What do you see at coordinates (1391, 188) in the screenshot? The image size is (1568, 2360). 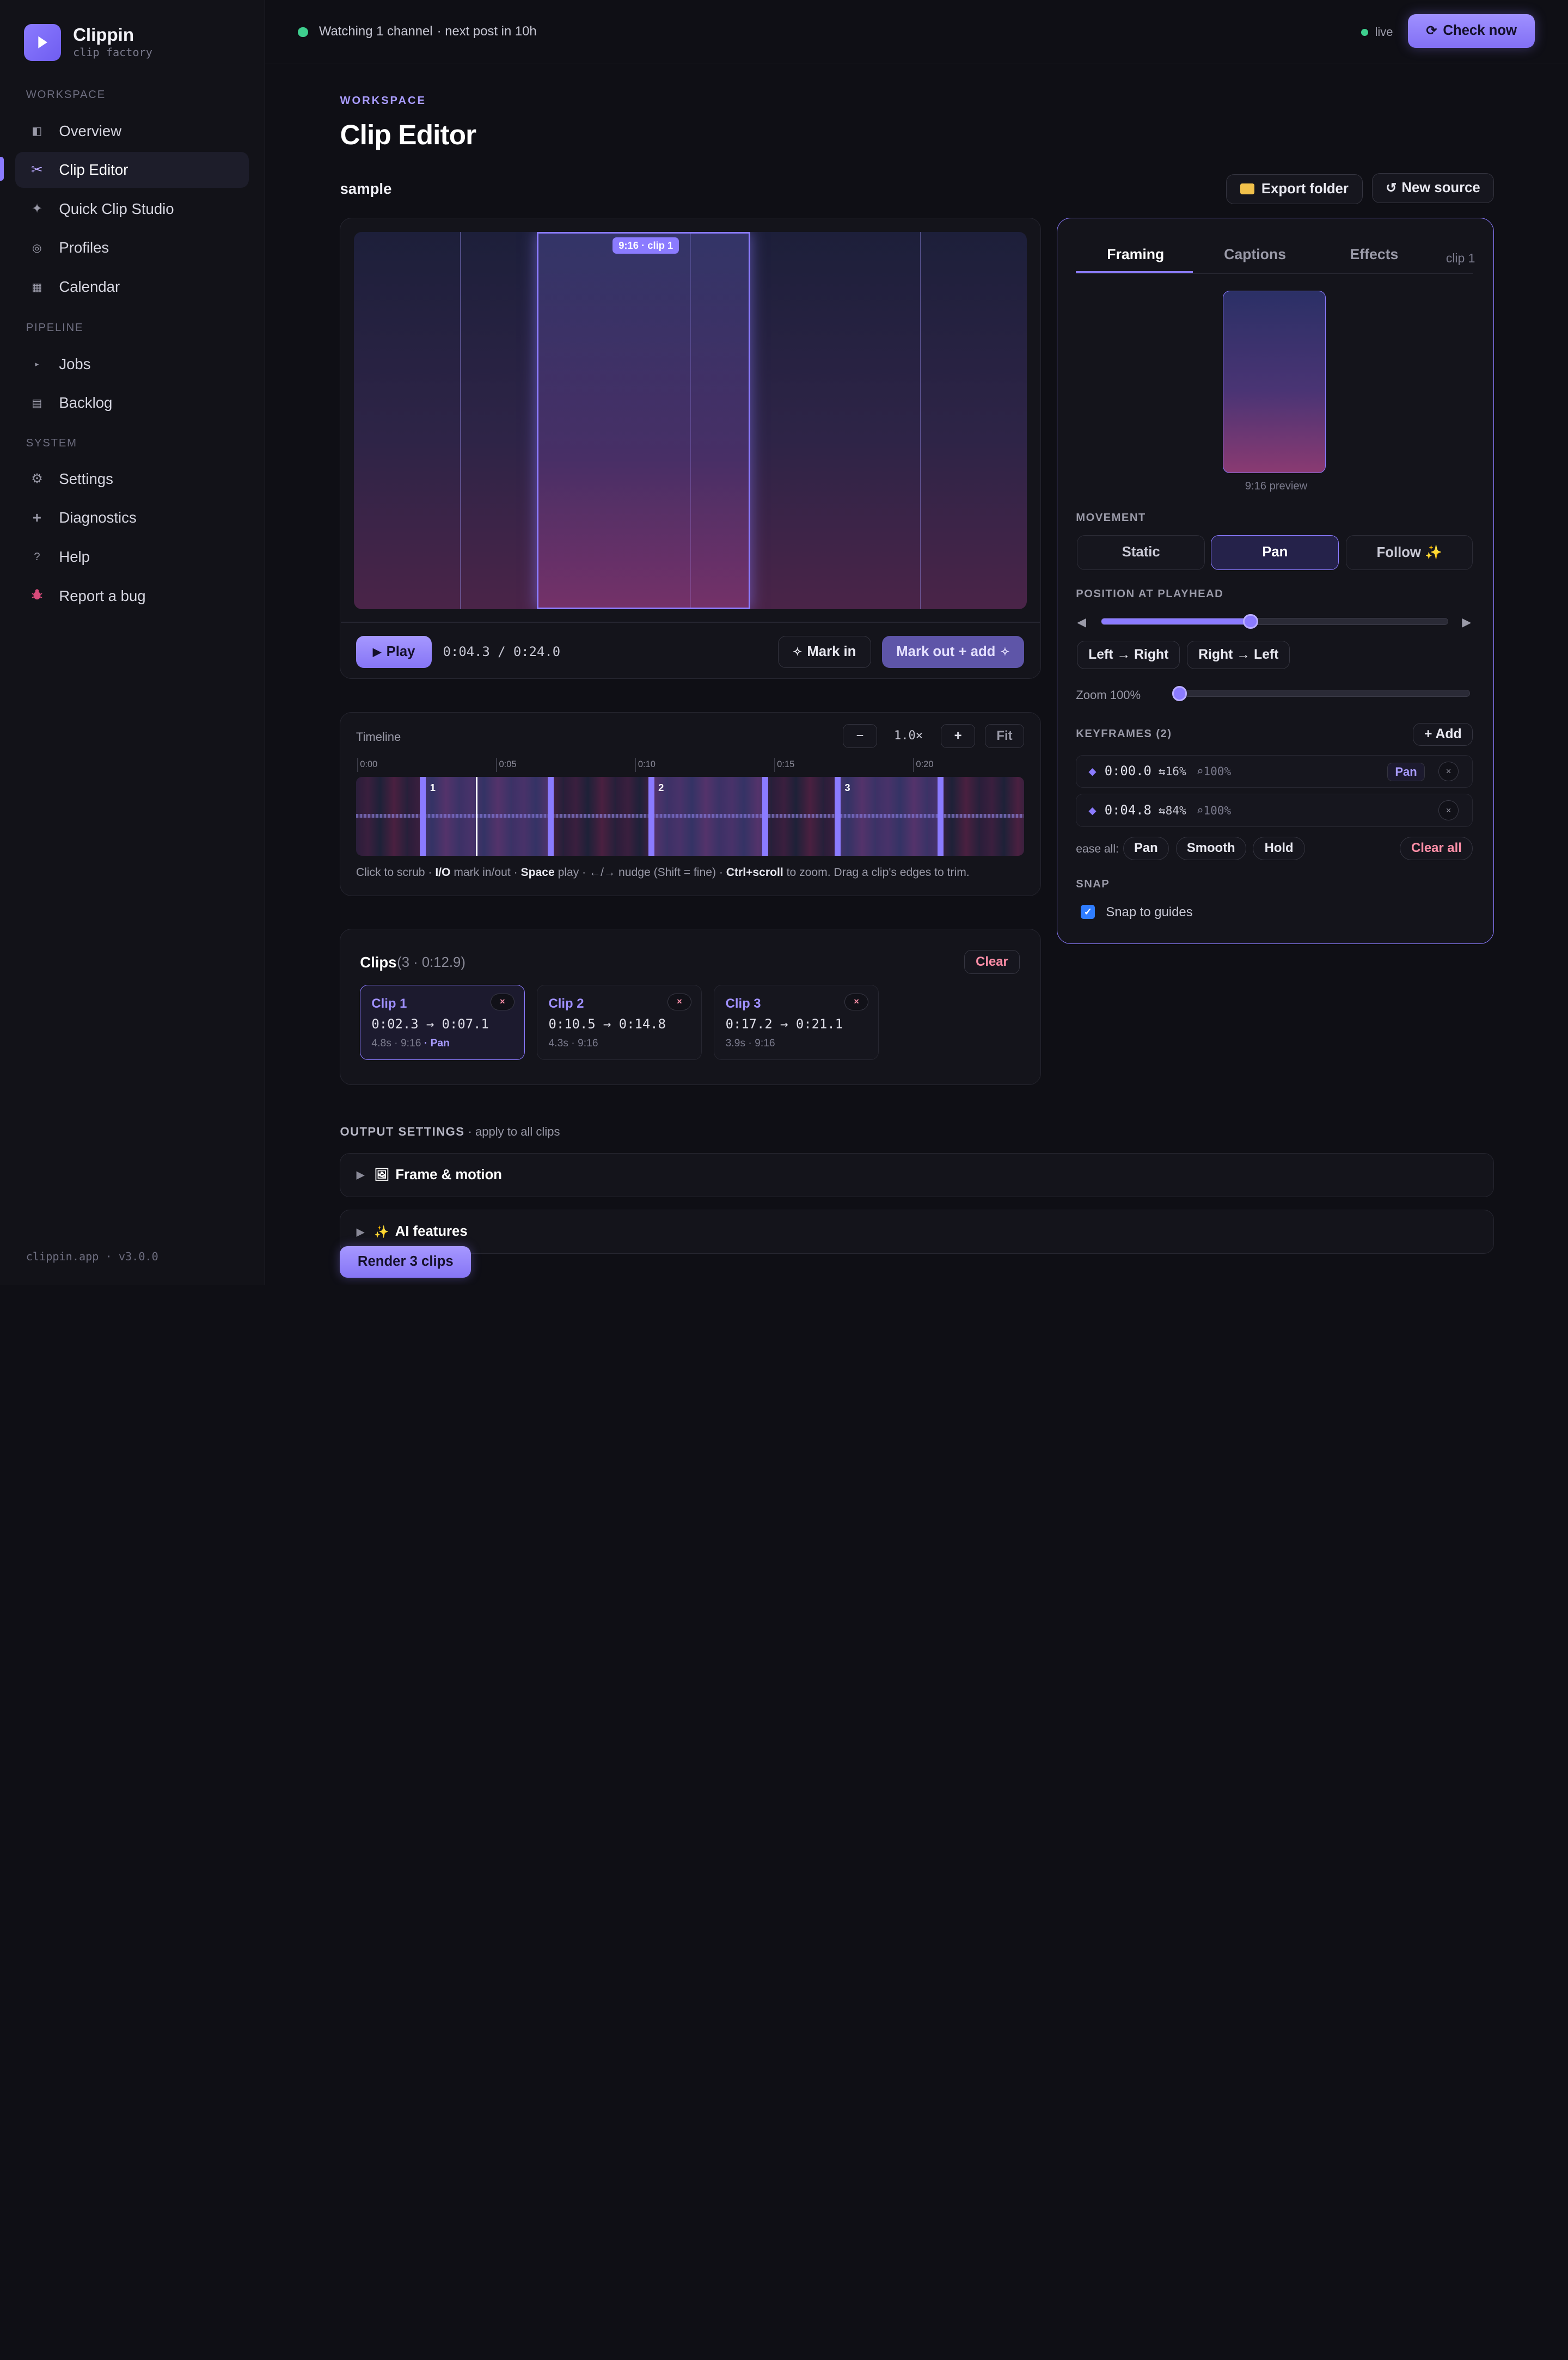 I see `reset-icon: ↺` at bounding box center [1391, 188].